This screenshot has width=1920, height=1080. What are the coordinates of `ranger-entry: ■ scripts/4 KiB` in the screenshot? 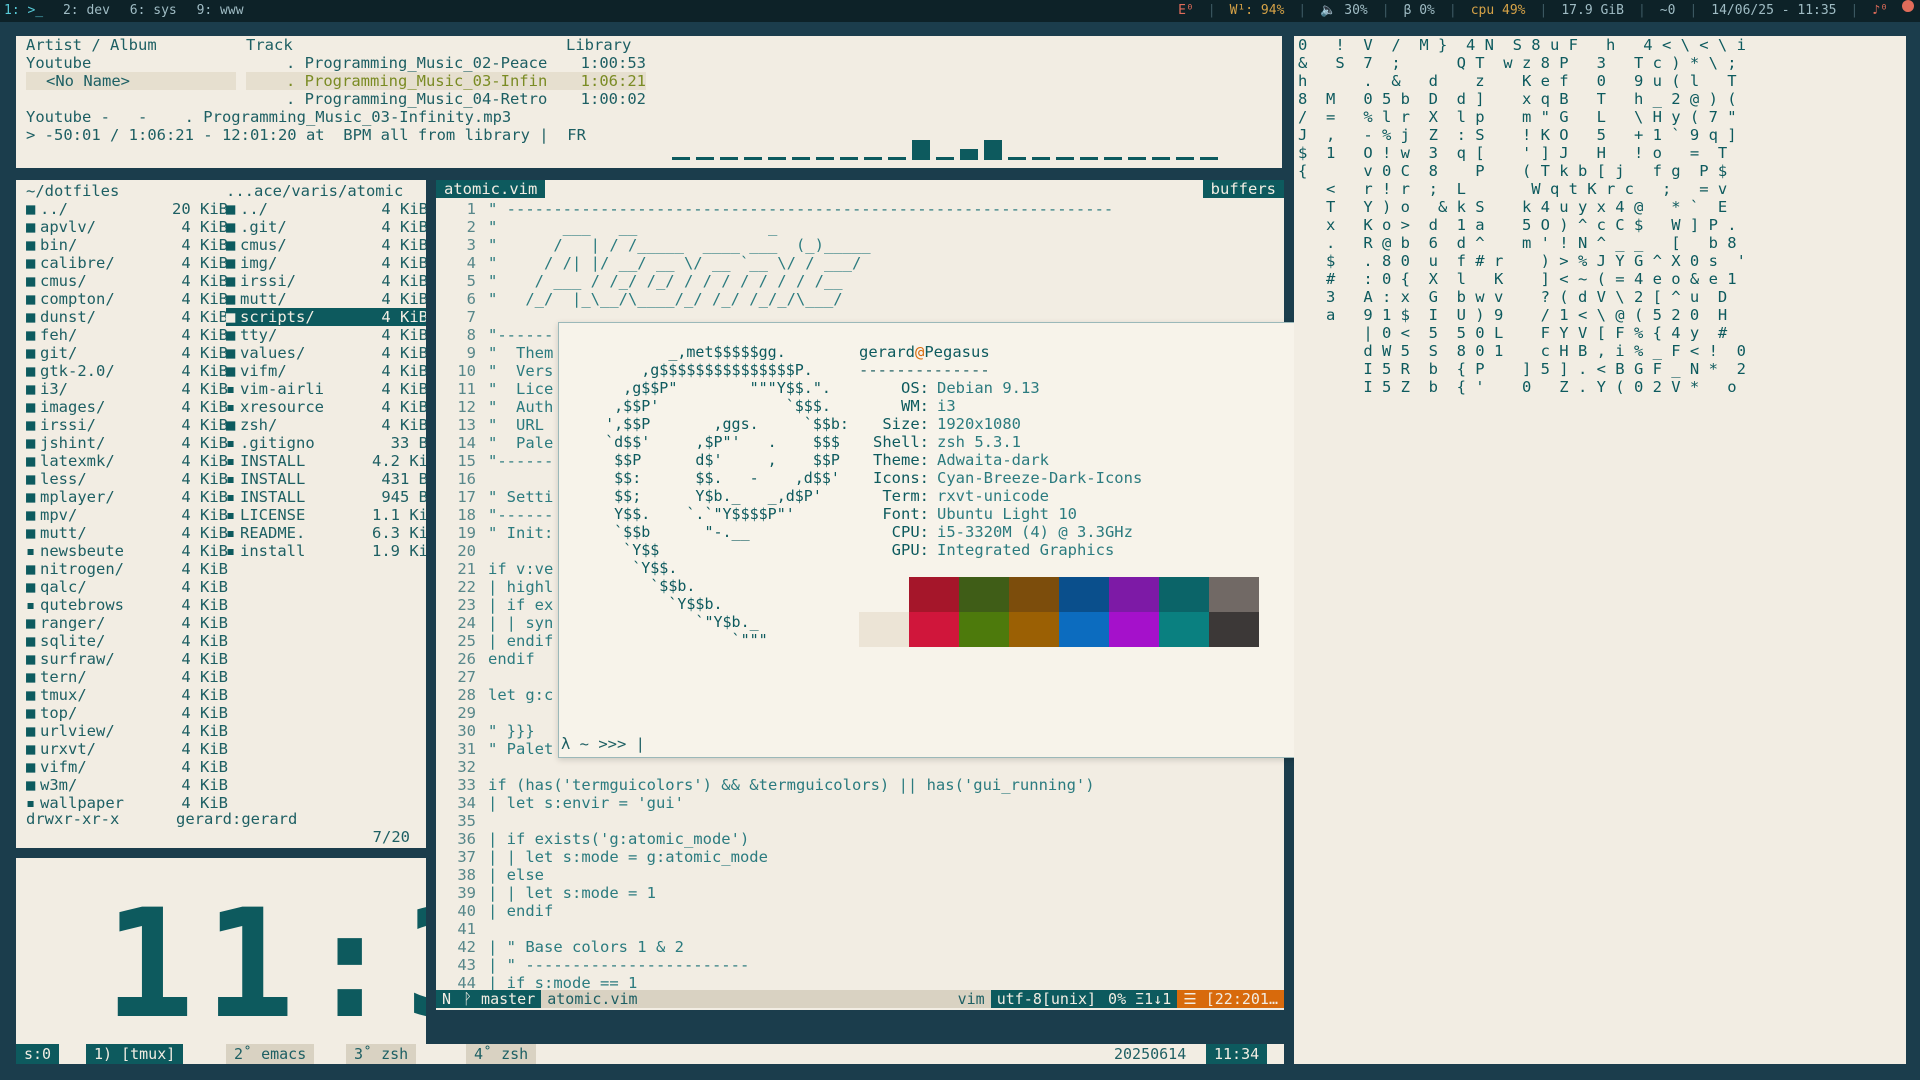 It's located at (326, 317).